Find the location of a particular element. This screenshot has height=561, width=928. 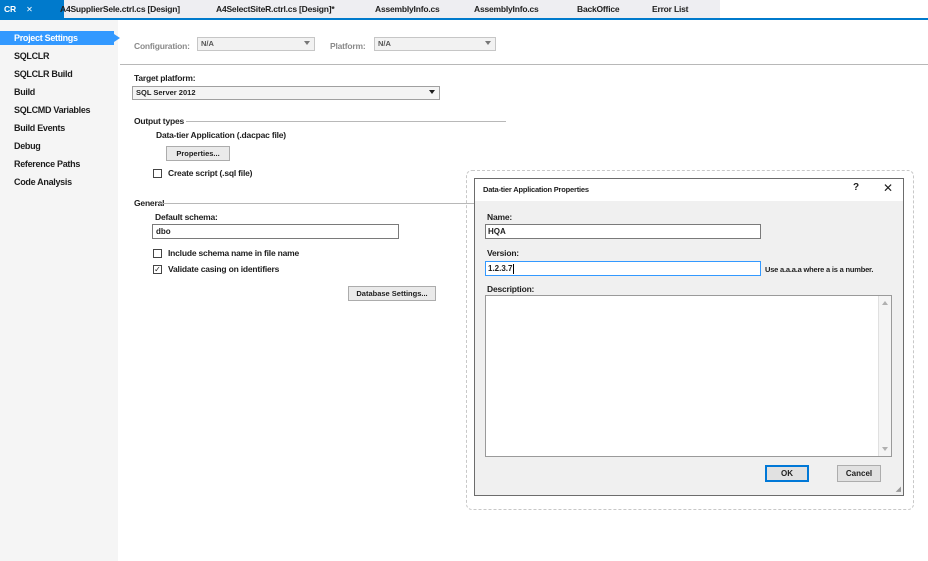

dialog-title: Data-tier Application Properties is located at coordinates (536, 189).